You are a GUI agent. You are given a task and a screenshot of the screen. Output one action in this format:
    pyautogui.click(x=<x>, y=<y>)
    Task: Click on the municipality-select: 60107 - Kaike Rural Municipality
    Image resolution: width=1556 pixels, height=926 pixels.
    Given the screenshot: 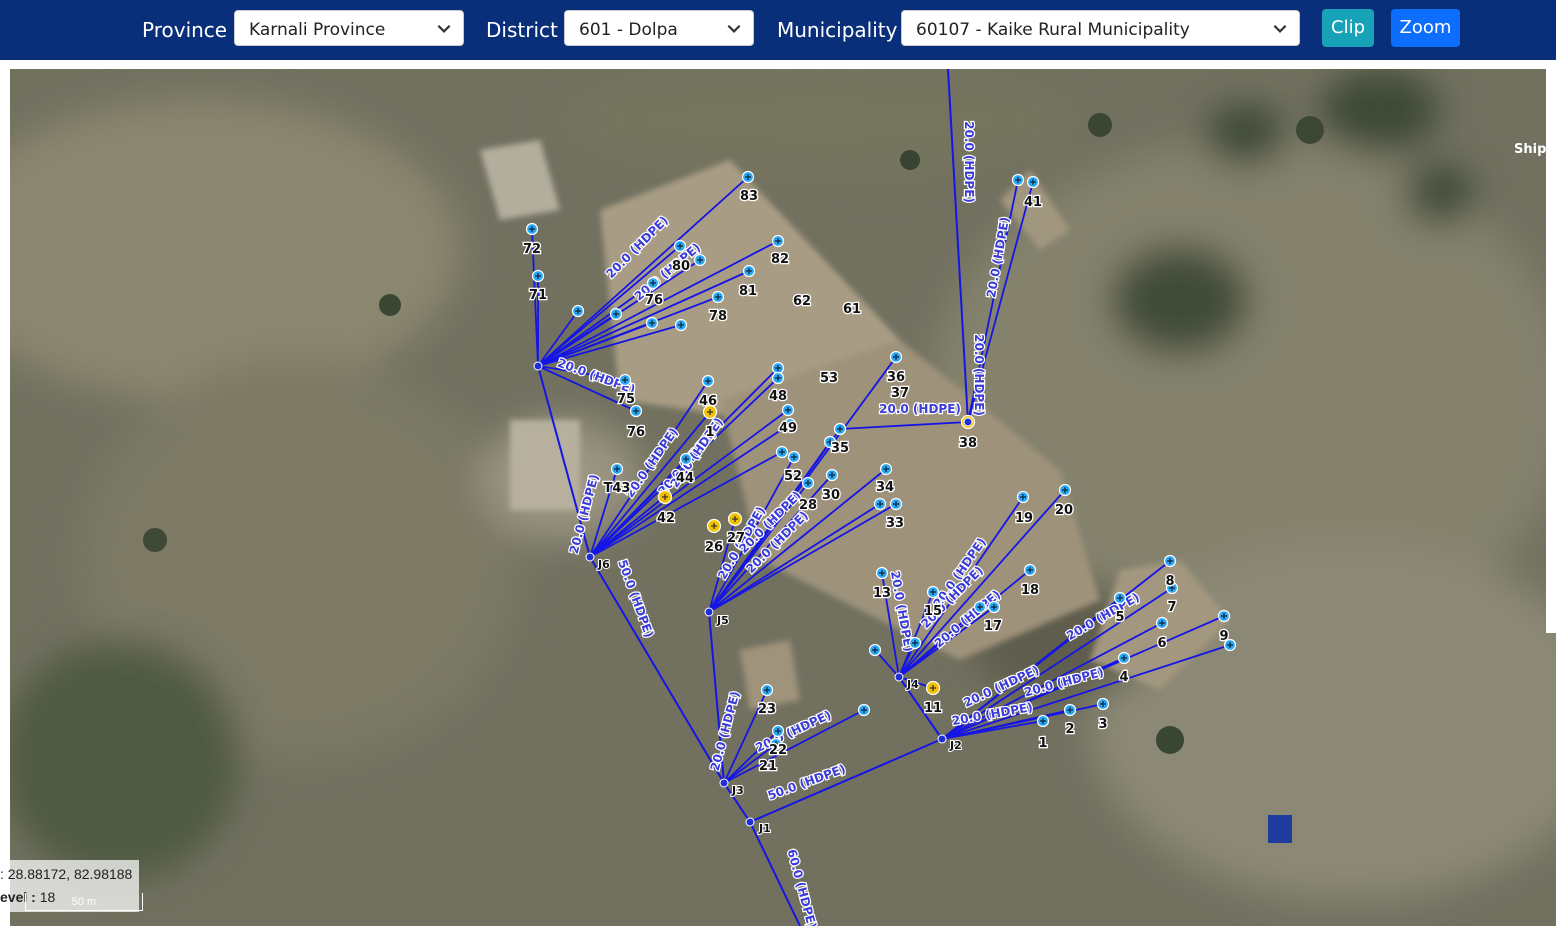 What is the action you would take?
    pyautogui.click(x=1100, y=28)
    